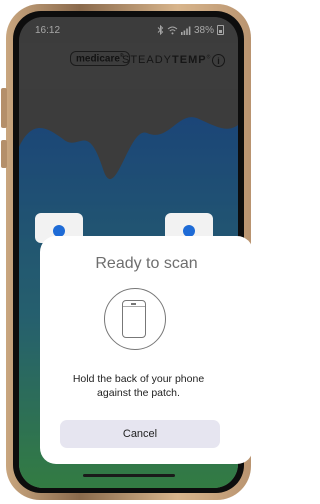  Describe the element at coordinates (4, 108) in the screenshot. I see `volume-button` at that location.